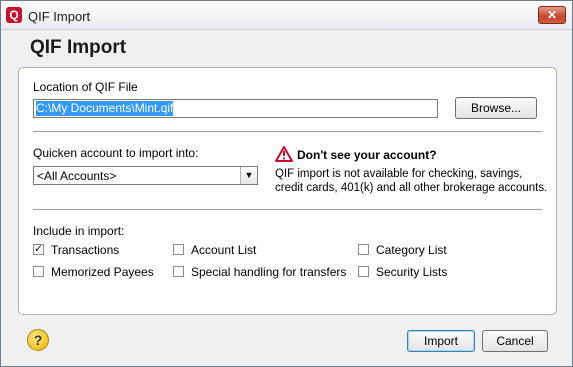 This screenshot has width=573, height=367. I want to click on window-title: QIF Import, so click(59, 16).